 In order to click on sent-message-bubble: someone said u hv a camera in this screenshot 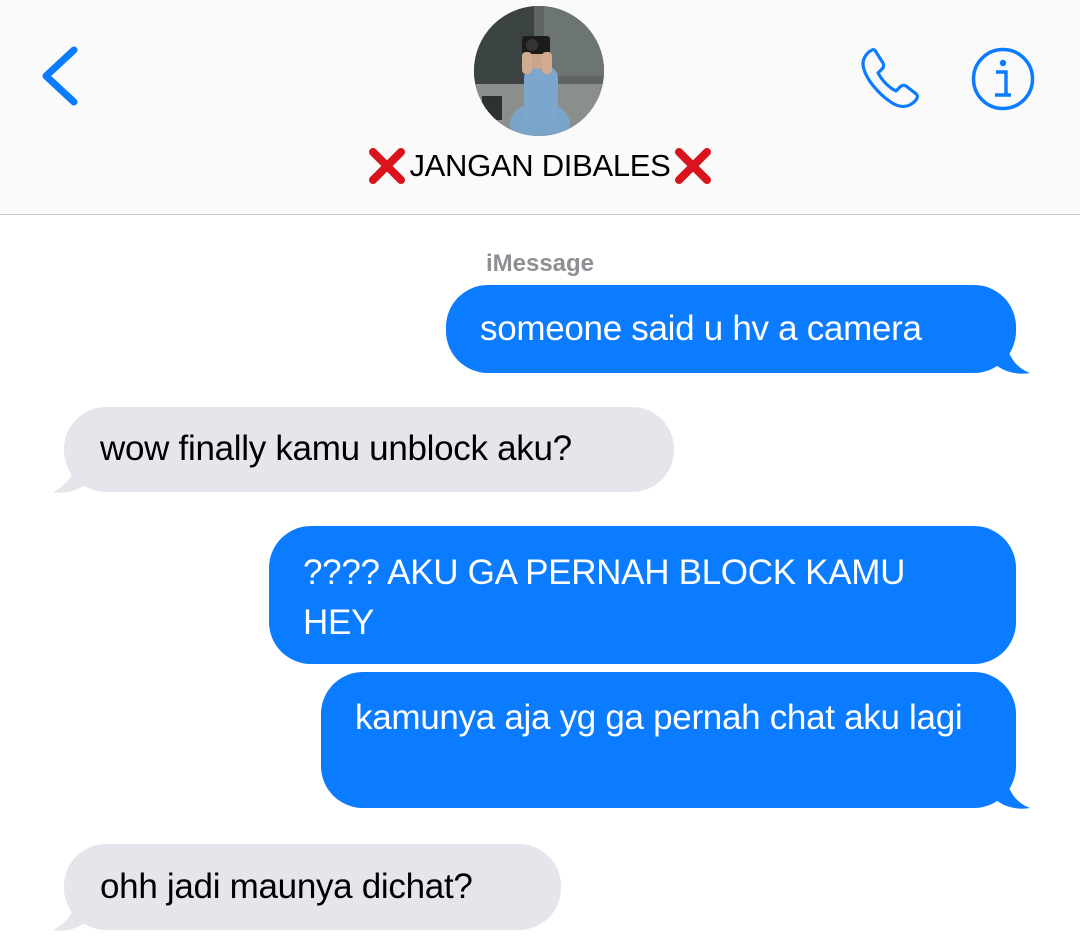, I will do `click(731, 329)`.